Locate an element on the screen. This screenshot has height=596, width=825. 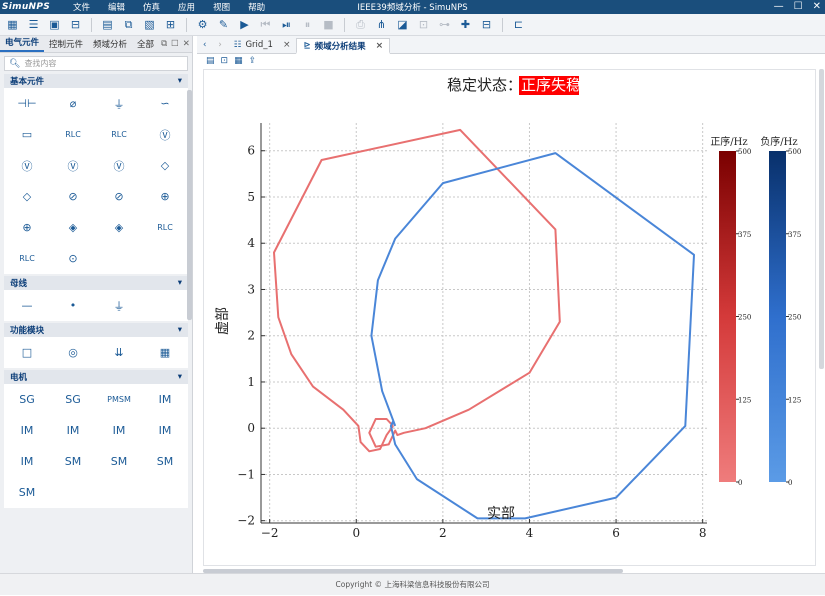
menu-item: 编辑 is located at coordinates (116, 7).